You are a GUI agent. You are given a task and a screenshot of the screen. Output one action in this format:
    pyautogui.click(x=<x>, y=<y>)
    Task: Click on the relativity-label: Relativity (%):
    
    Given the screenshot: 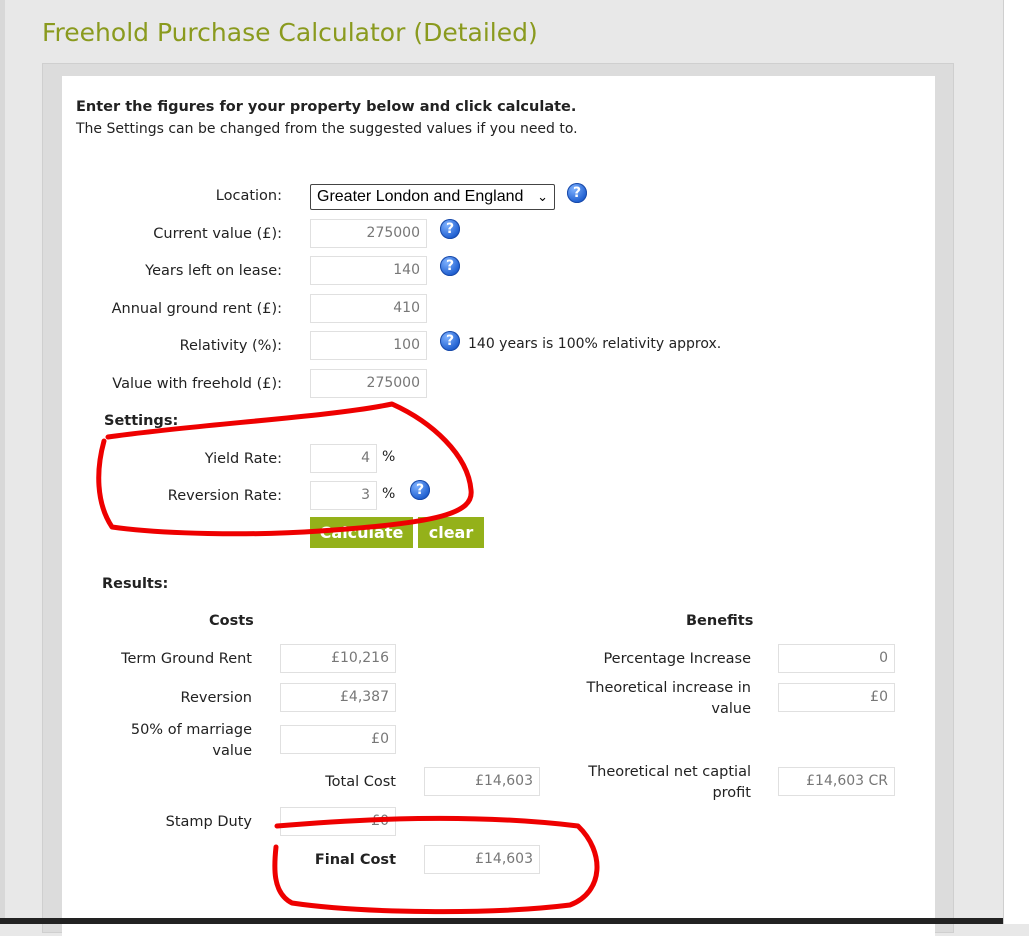 What is the action you would take?
    pyautogui.click(x=230, y=346)
    